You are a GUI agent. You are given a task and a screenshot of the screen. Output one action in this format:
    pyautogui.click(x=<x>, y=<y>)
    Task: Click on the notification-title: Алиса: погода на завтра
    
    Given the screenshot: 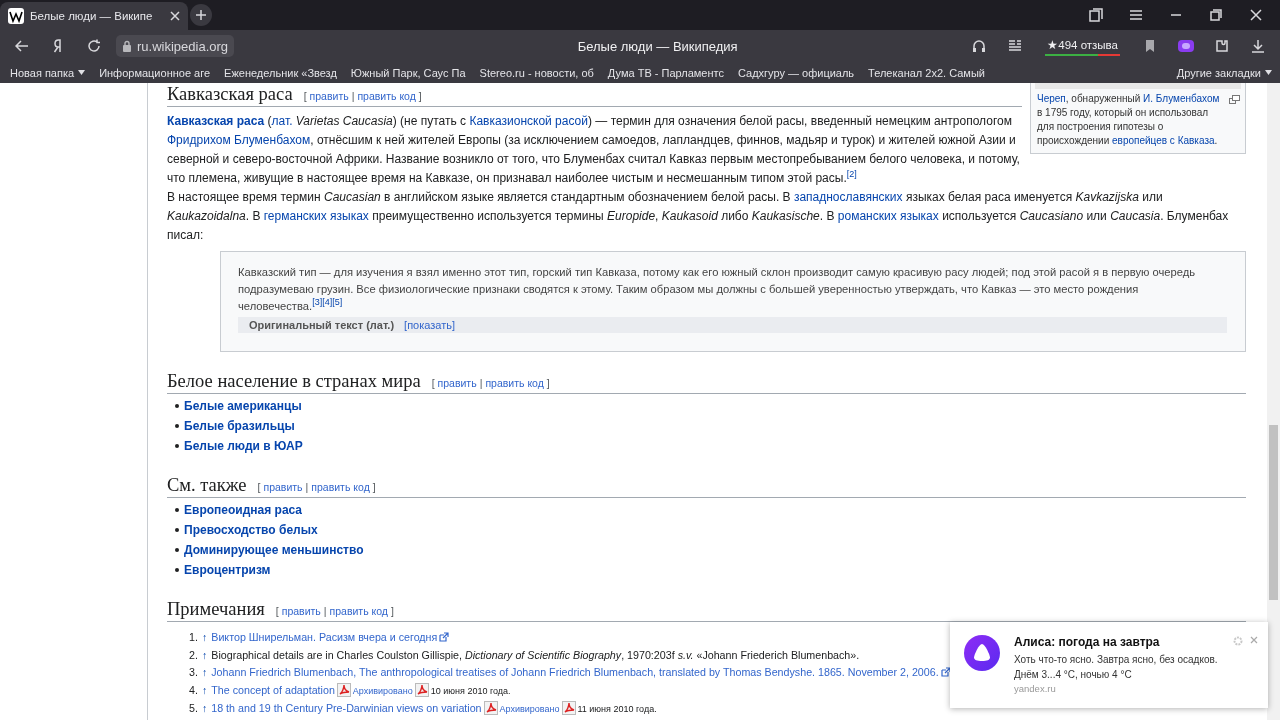 What is the action you would take?
    pyautogui.click(x=1087, y=642)
    